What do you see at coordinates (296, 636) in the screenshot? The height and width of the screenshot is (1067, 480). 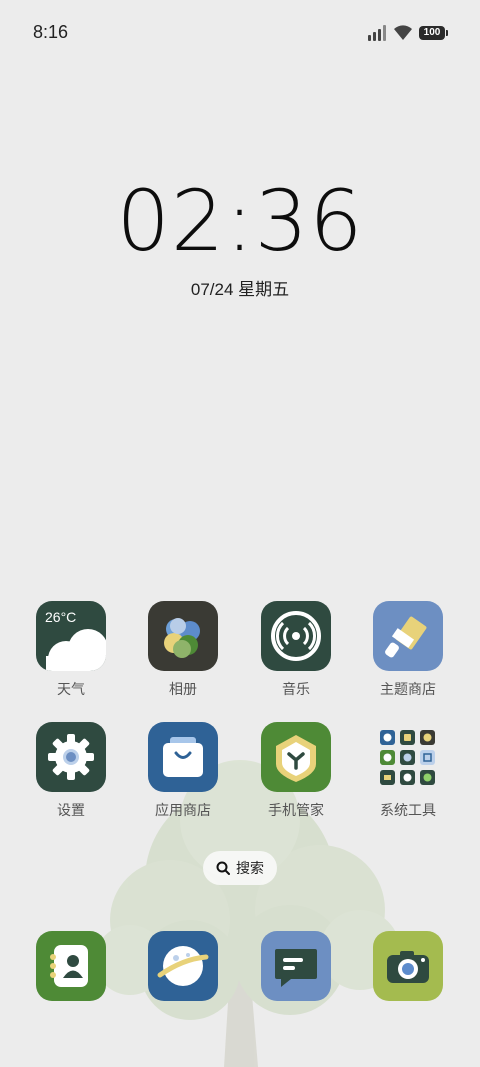 I see `music-icon` at bounding box center [296, 636].